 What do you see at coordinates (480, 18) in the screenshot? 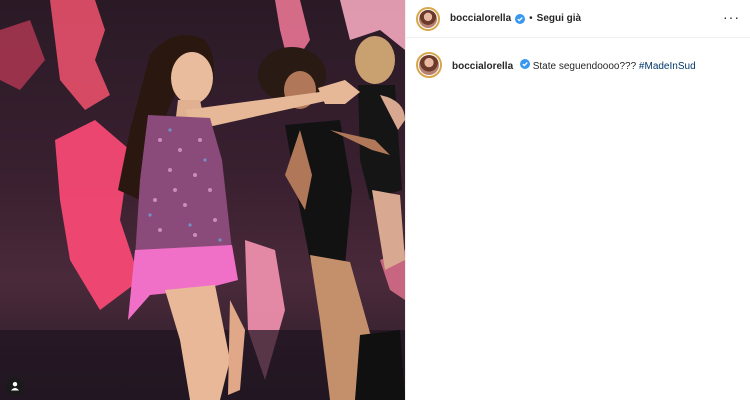
I see `header-username: boccialorella` at bounding box center [480, 18].